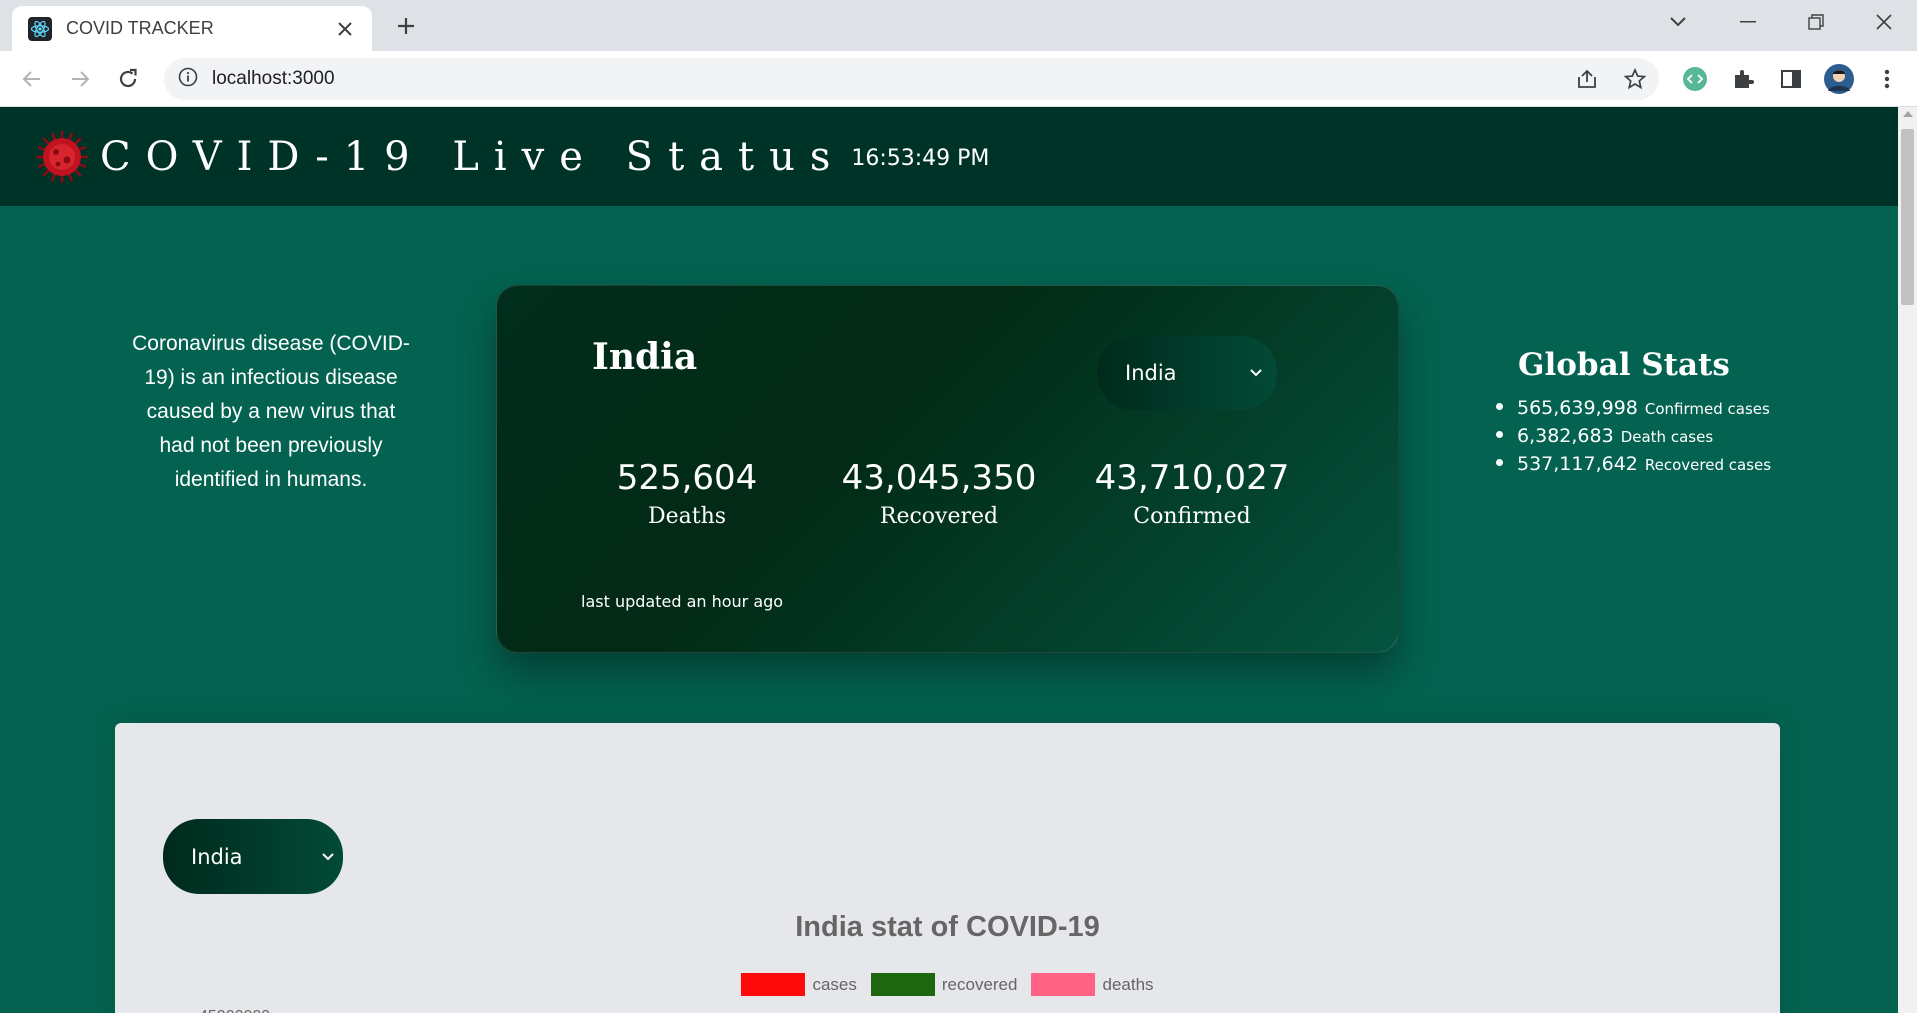  I want to click on scroll-thumb, so click(1907, 217).